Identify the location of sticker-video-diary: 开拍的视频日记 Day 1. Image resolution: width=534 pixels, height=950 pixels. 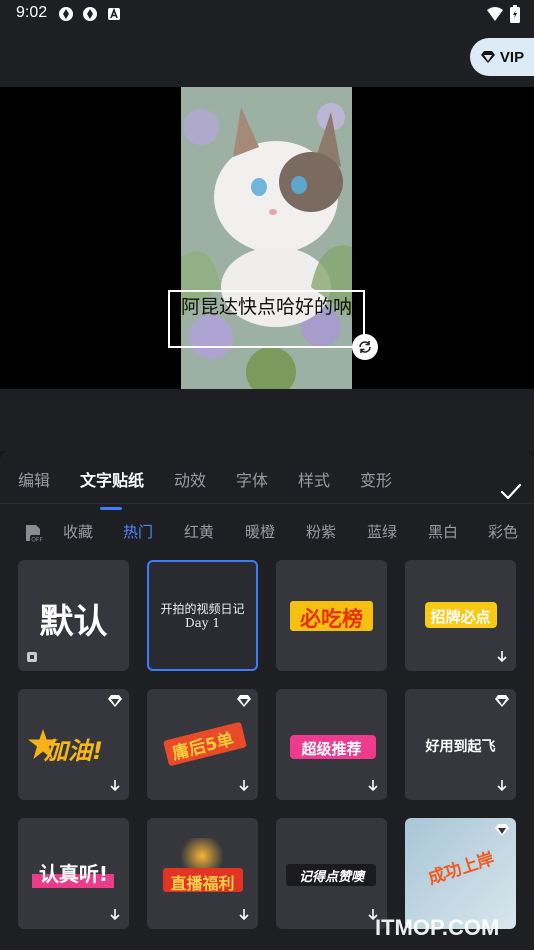
(202, 615).